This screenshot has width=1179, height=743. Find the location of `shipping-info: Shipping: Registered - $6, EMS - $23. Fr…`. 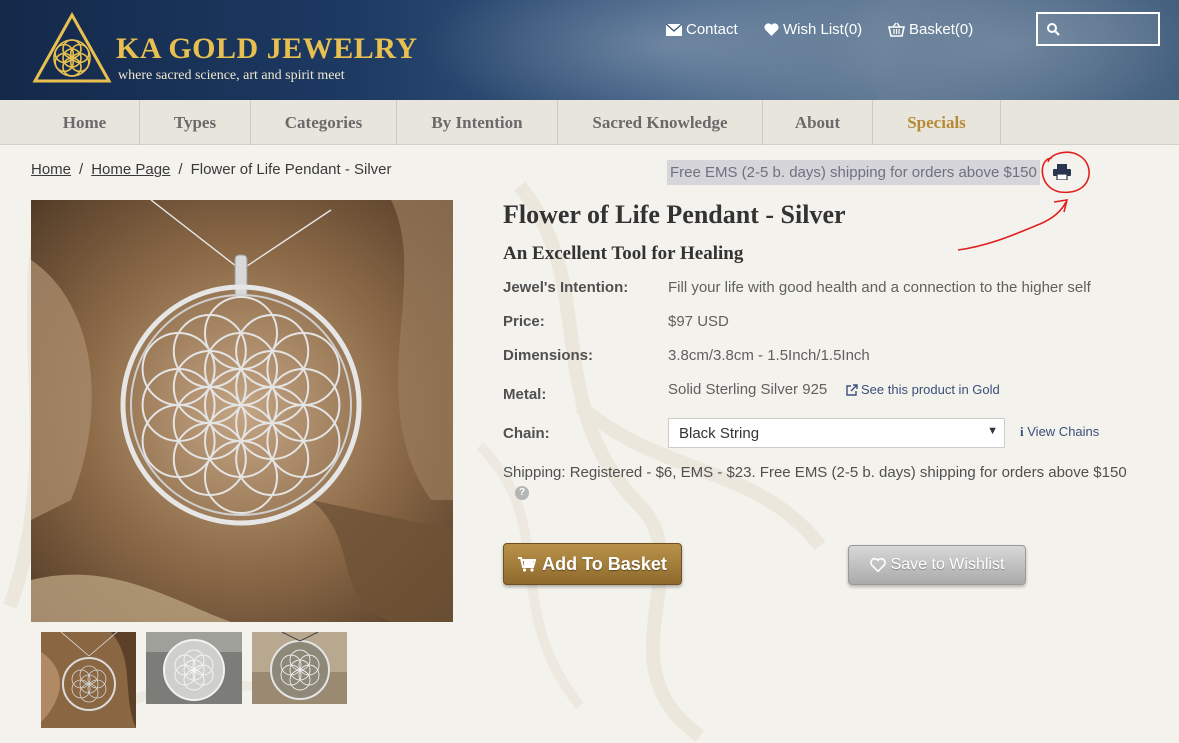

shipping-info: Shipping: Registered - $6, EMS - $23. Fr… is located at coordinates (815, 472).